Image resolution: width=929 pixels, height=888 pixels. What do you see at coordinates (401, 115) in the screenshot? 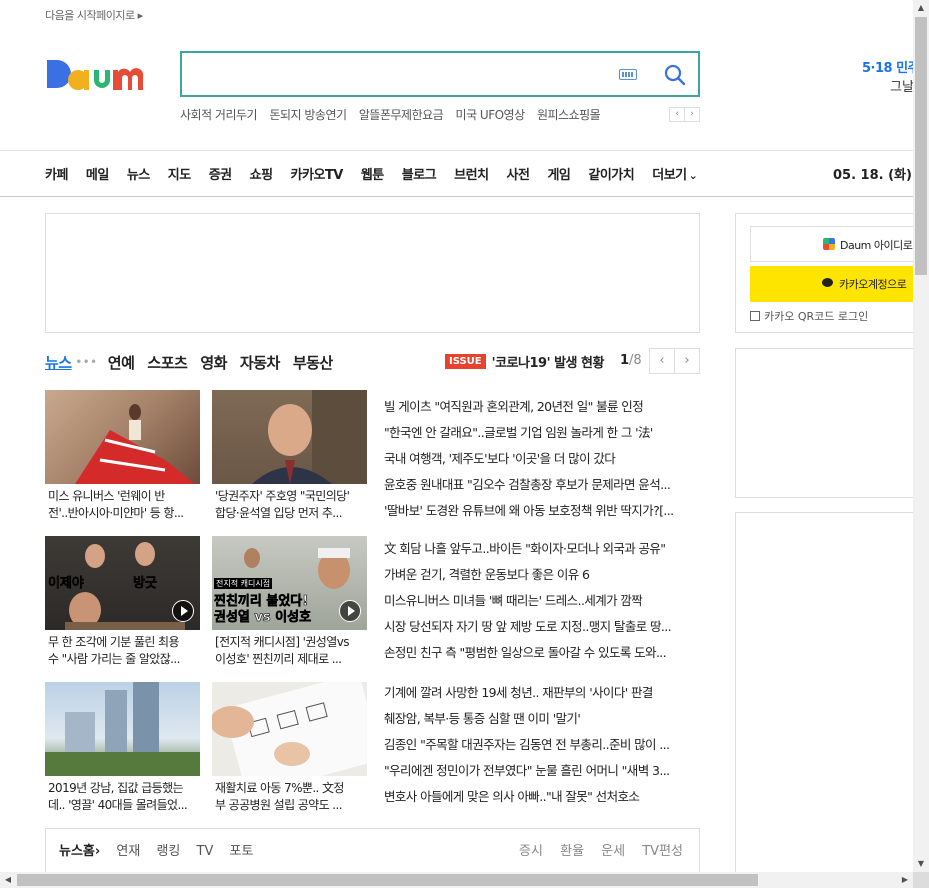
I see `keyword-item: 알뜰폰무제한요금` at bounding box center [401, 115].